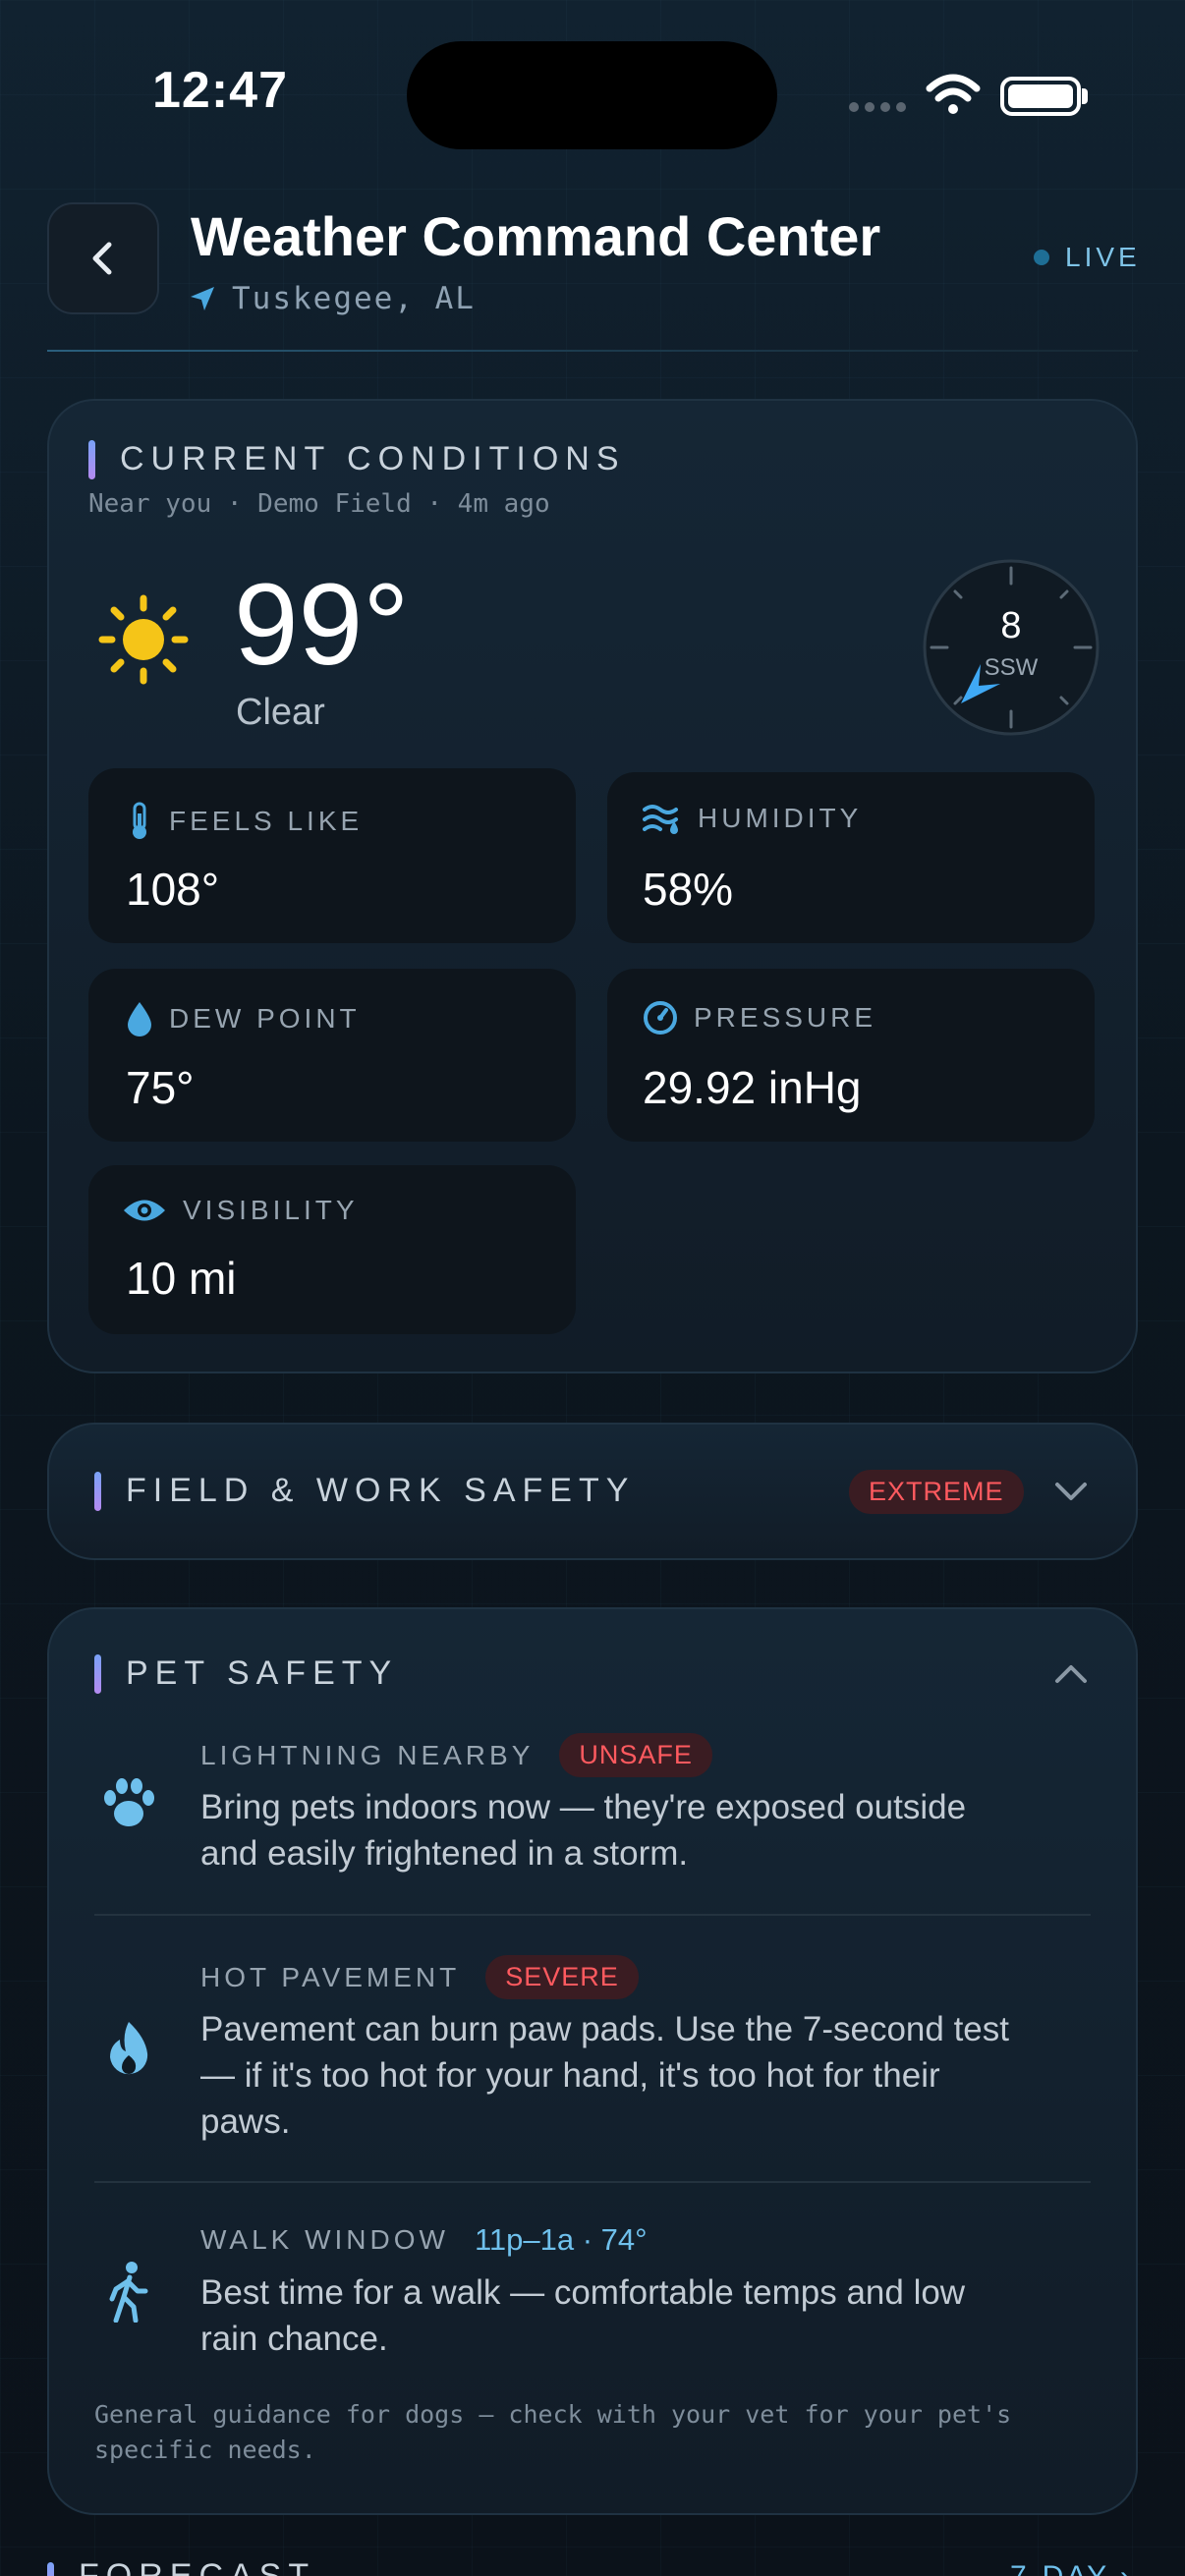 The height and width of the screenshot is (2576, 1185). I want to click on chevron-down-icon, so click(1071, 1491).